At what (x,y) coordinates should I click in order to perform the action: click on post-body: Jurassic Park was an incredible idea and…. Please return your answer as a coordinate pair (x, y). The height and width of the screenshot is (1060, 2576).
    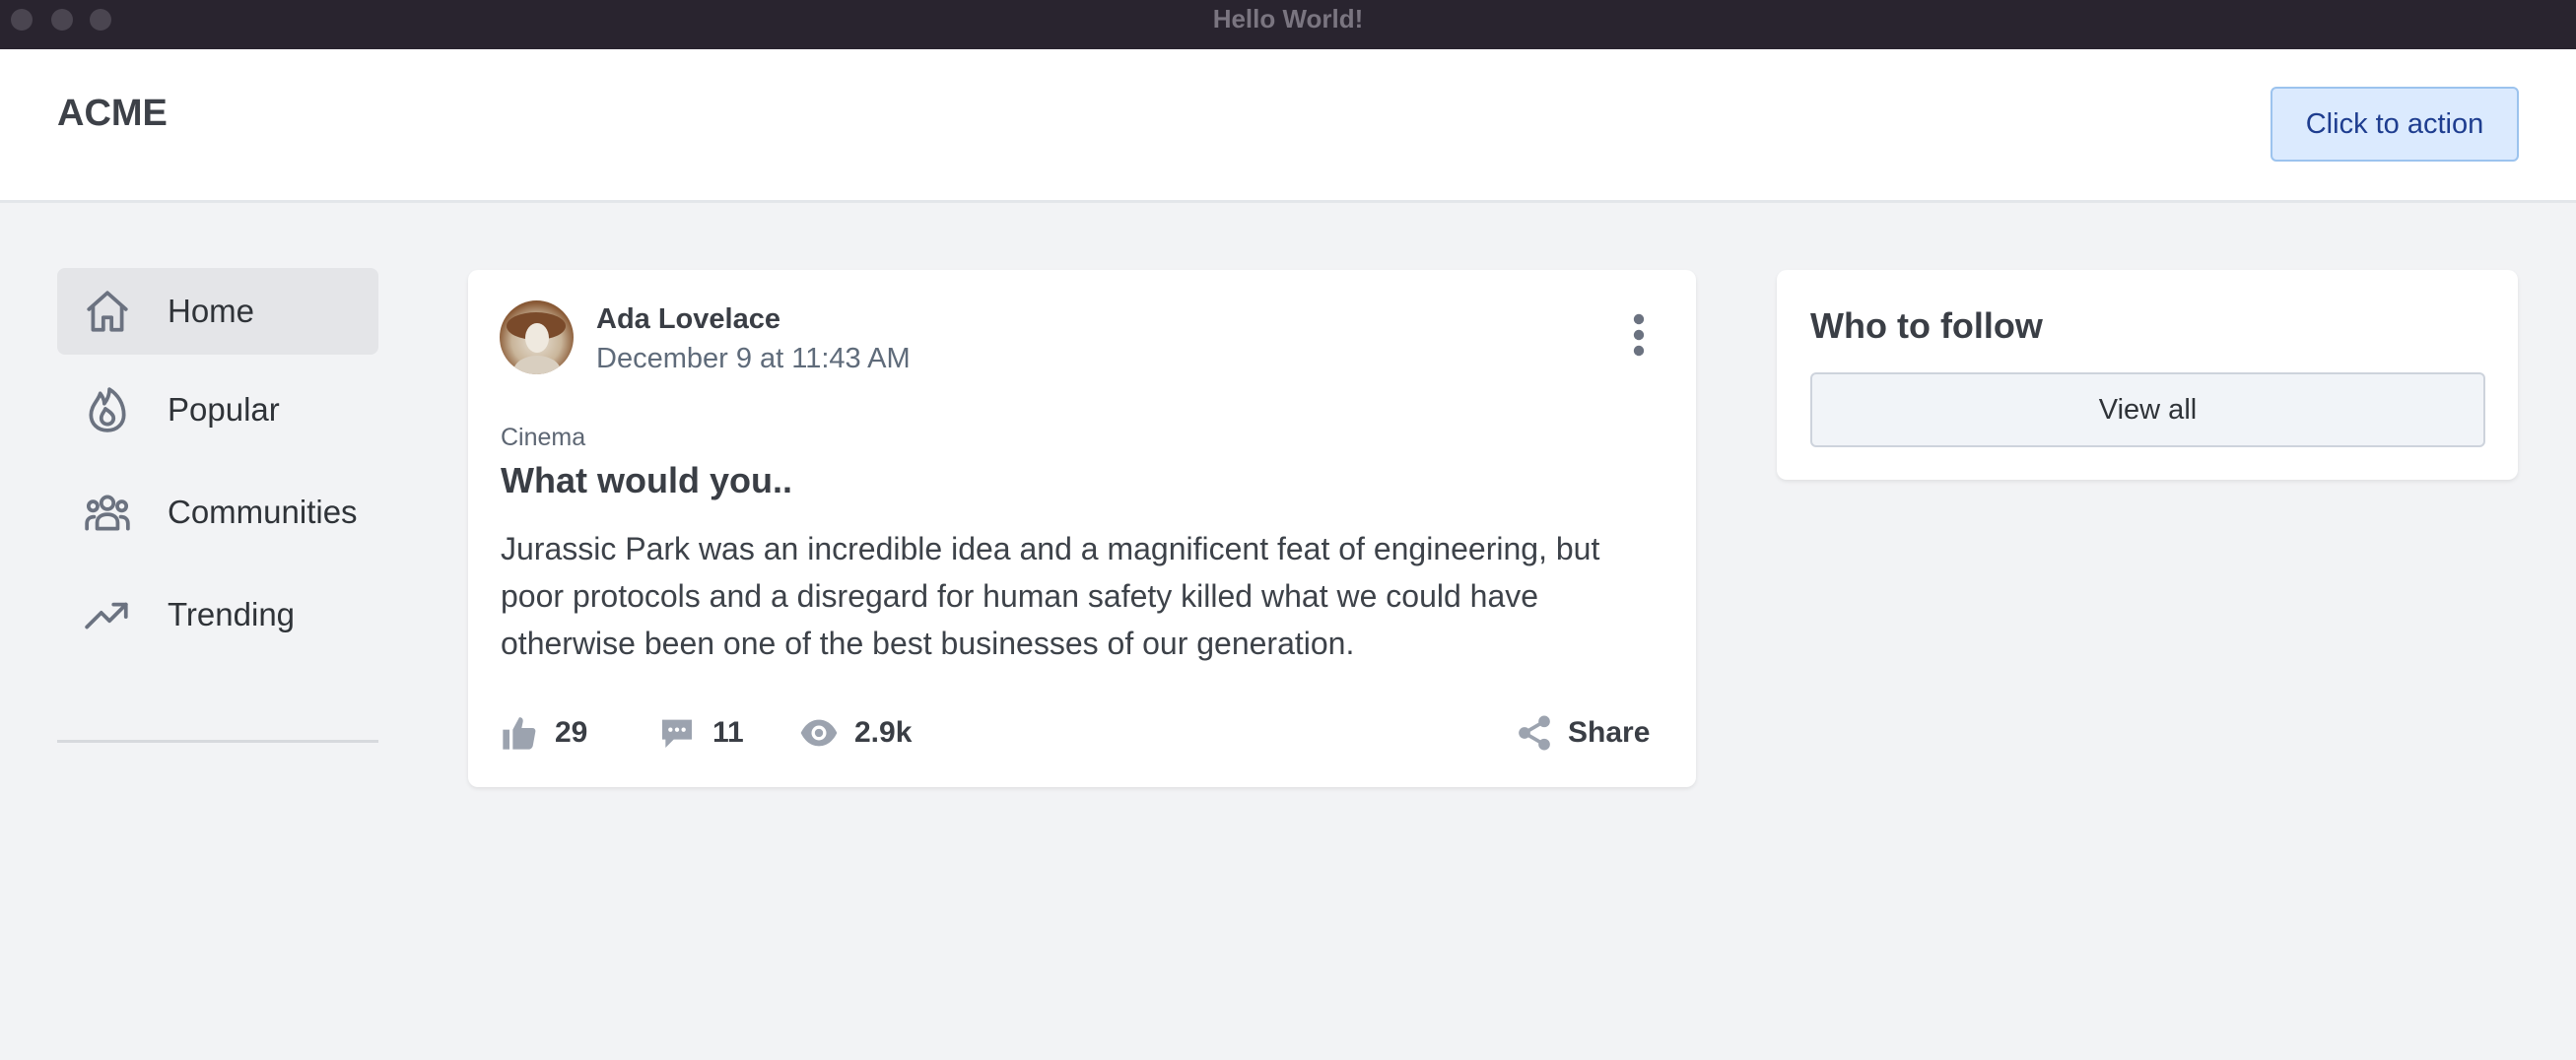
    Looking at the image, I should click on (1050, 596).